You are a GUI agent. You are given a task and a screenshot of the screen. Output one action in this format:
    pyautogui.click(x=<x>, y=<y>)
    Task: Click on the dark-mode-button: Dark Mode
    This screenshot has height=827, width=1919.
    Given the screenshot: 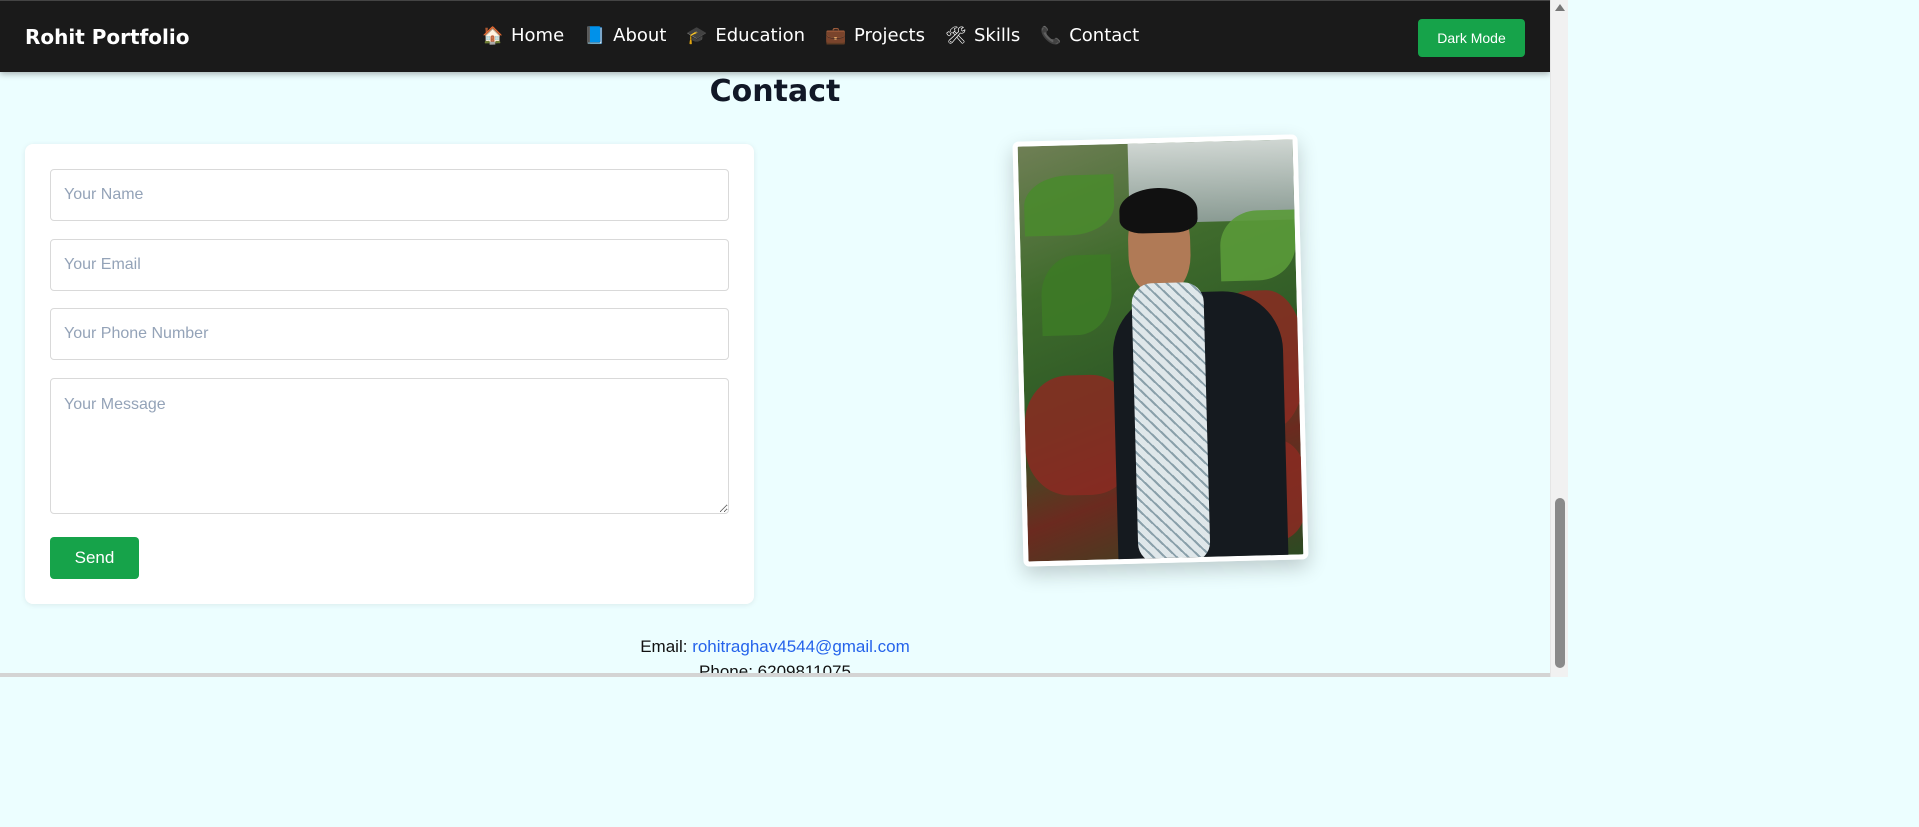 What is the action you would take?
    pyautogui.click(x=1471, y=38)
    